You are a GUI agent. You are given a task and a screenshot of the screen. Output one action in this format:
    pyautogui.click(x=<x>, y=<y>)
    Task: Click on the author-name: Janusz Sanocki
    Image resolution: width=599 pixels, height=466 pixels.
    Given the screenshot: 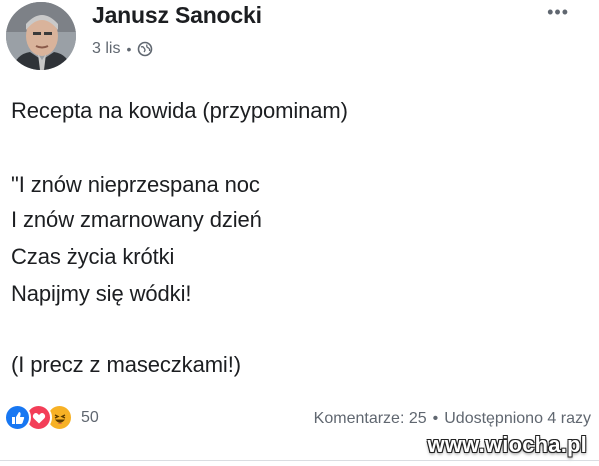 What is the action you would take?
    pyautogui.click(x=177, y=15)
    